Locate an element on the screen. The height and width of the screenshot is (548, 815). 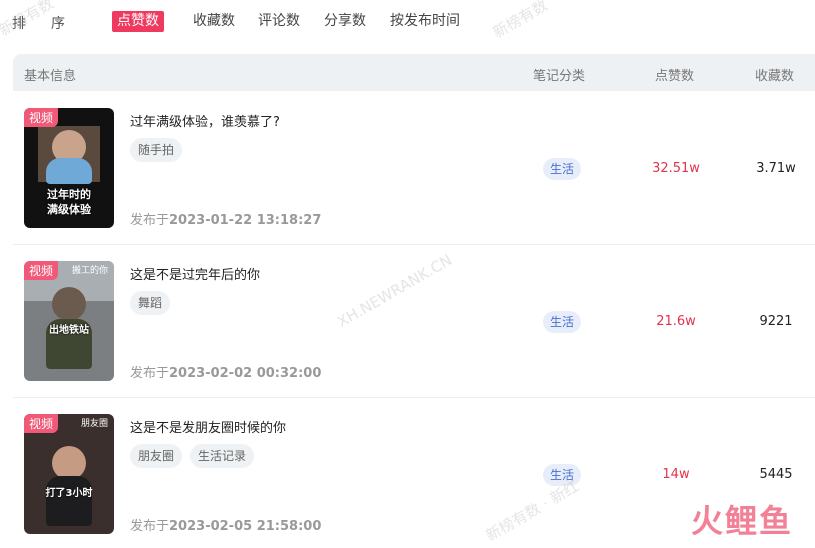
sort-by-comments-button: 评论数 is located at coordinates (279, 21).